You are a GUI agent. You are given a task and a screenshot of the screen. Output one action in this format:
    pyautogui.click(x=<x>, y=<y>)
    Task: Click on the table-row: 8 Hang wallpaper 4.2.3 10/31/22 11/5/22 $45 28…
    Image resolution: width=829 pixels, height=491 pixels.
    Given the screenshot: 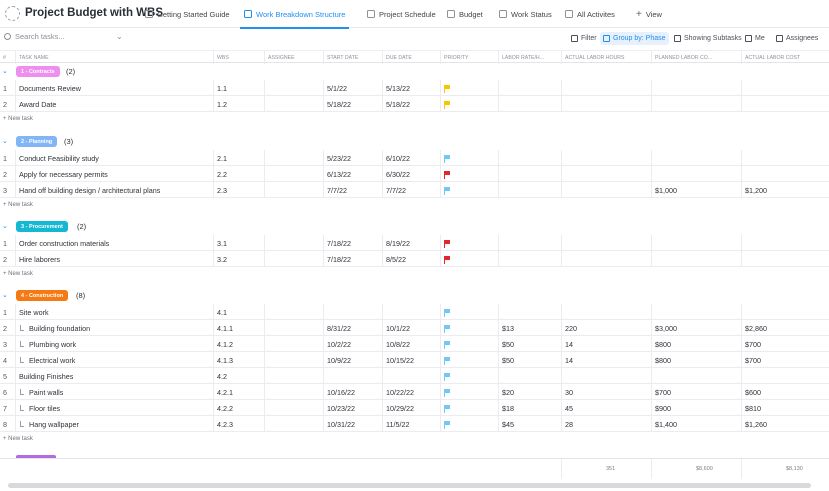 What is the action you would take?
    pyautogui.click(x=414, y=424)
    